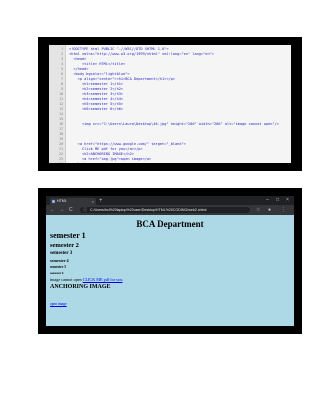 Image resolution: width=320 pixels, height=414 pixels. What do you see at coordinates (73, 201) in the screenshot?
I see `browser-tab: HTML ×` at bounding box center [73, 201].